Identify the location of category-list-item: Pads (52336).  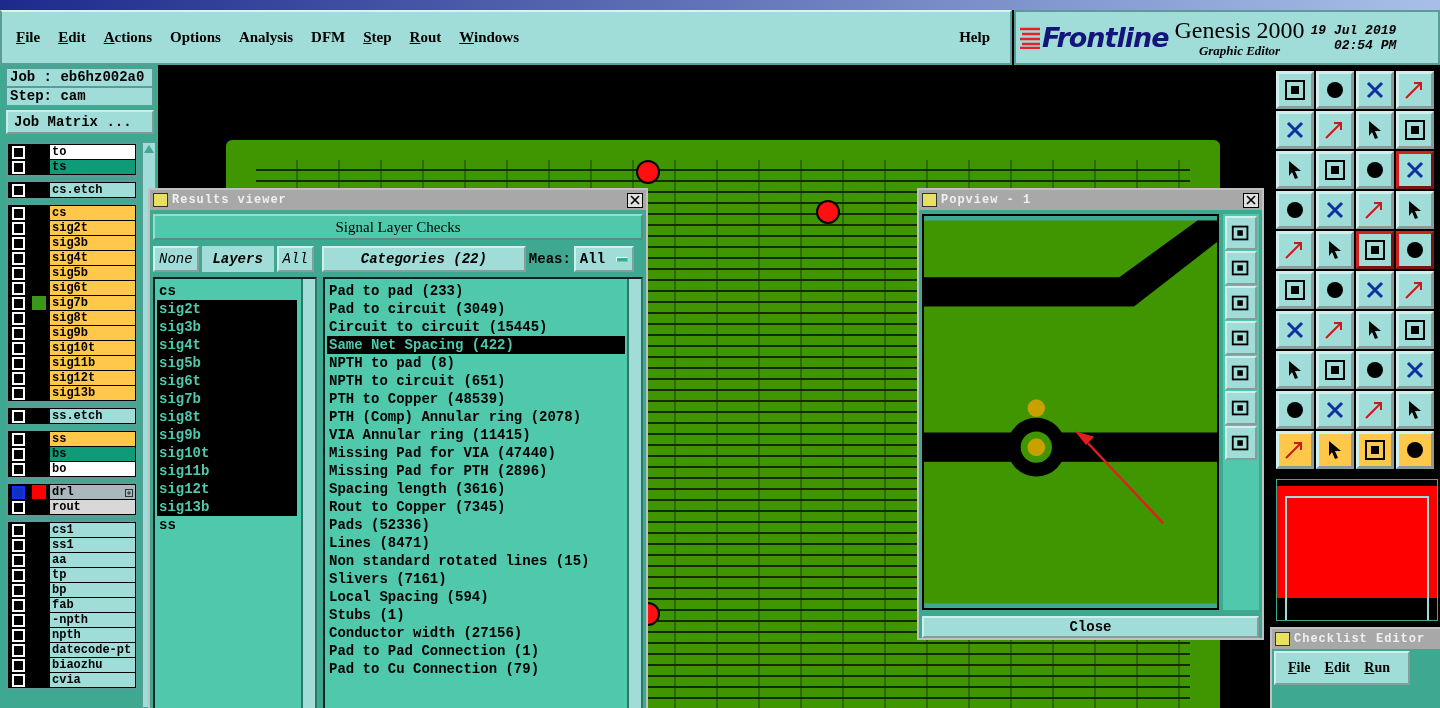
(476, 525).